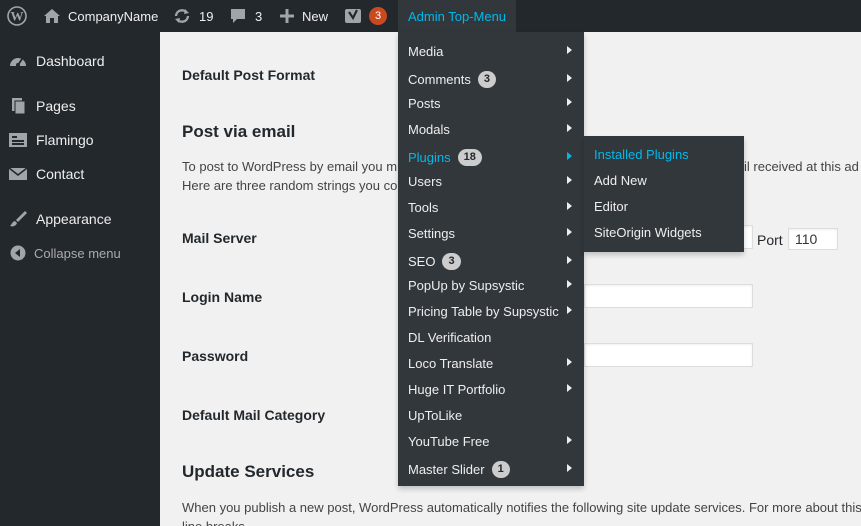 The image size is (861, 526). I want to click on mail-icon, so click(18, 173).